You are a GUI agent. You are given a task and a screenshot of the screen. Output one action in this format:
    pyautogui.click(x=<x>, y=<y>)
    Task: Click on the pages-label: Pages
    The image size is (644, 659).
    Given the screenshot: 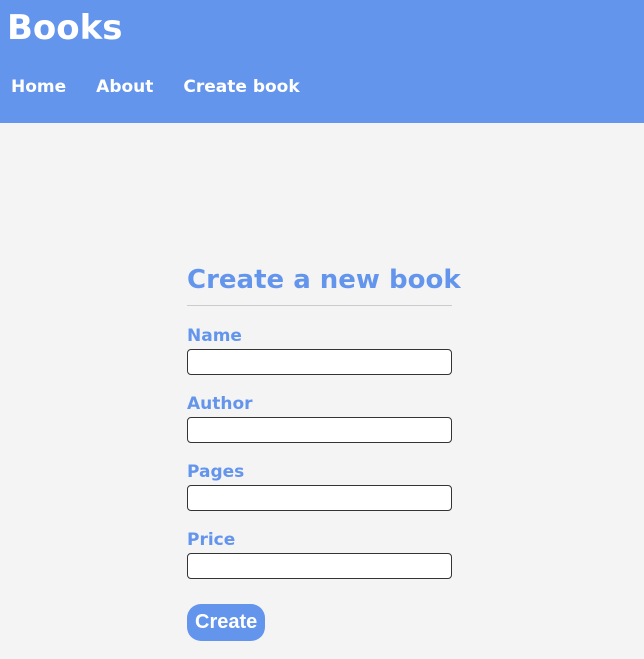 What is the action you would take?
    pyautogui.click(x=216, y=472)
    